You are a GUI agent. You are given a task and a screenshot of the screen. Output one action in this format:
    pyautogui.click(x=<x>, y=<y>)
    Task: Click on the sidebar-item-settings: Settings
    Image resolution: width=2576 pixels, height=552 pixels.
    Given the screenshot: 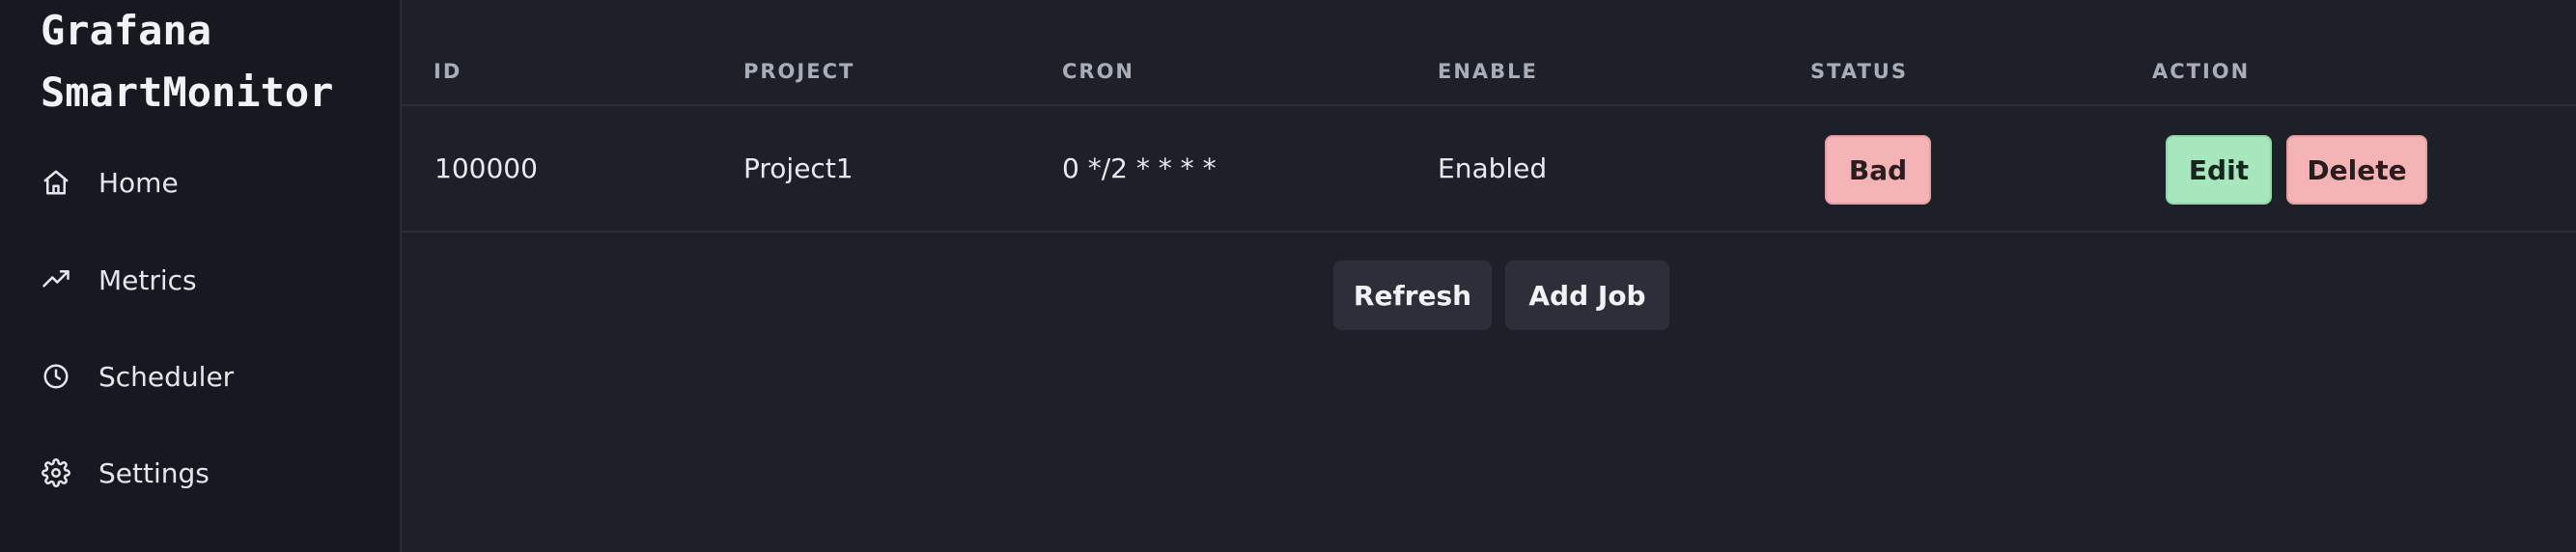 What is the action you would take?
    pyautogui.click(x=210, y=473)
    